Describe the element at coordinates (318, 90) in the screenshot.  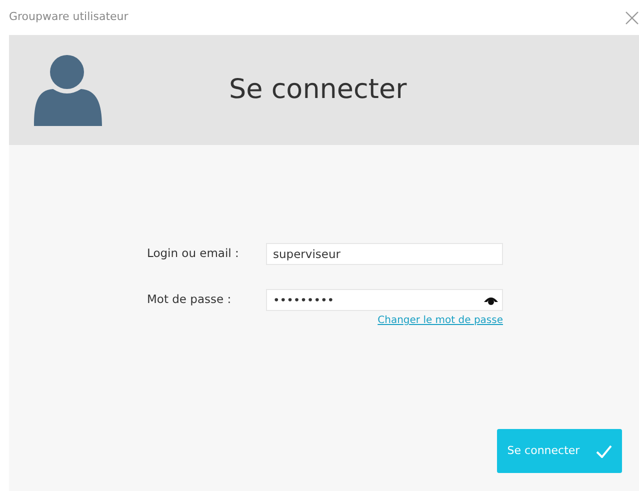
I see `dialog-heading: Se connecter` at that location.